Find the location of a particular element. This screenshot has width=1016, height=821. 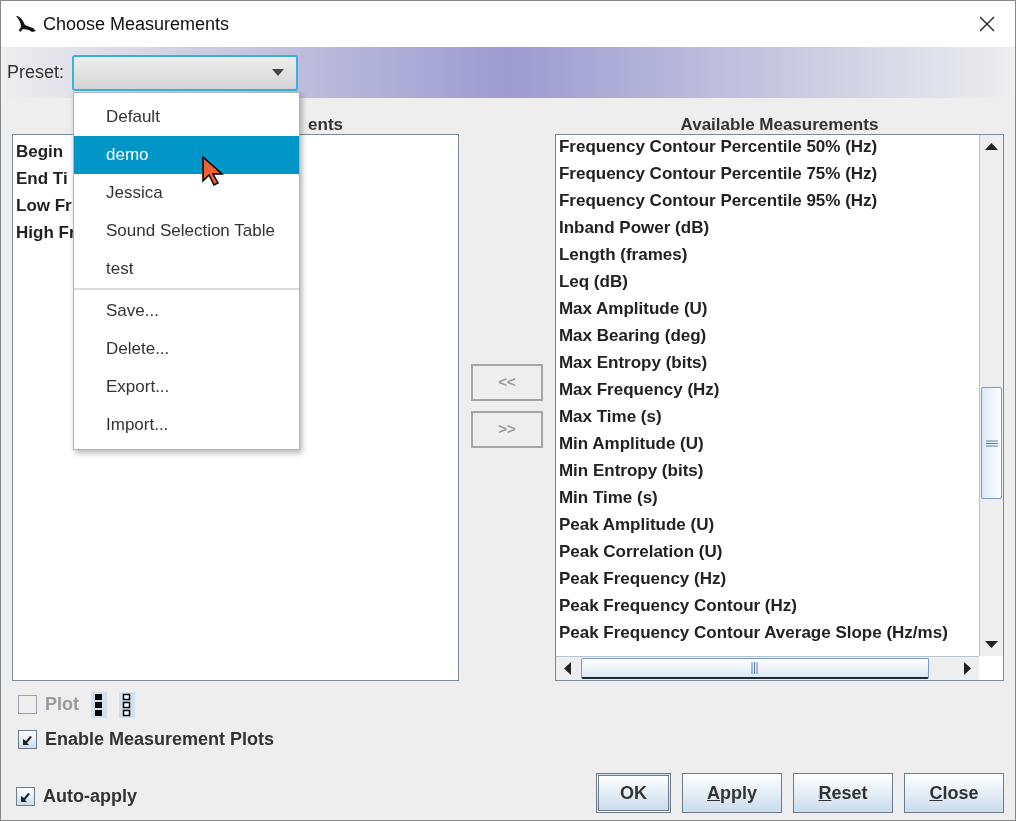

list-item: Max Time (s) is located at coordinates (768, 418).